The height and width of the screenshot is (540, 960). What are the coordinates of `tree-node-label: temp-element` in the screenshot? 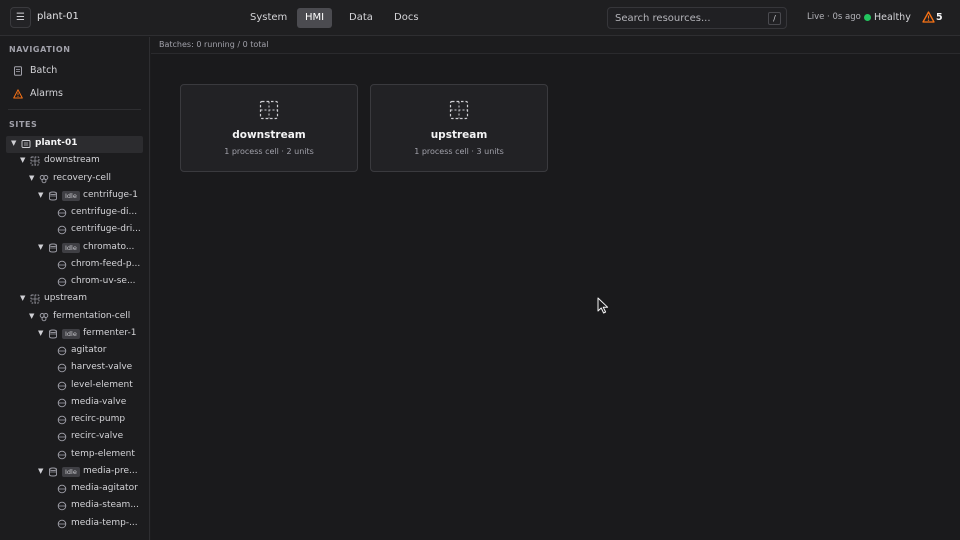 It's located at (103, 453).